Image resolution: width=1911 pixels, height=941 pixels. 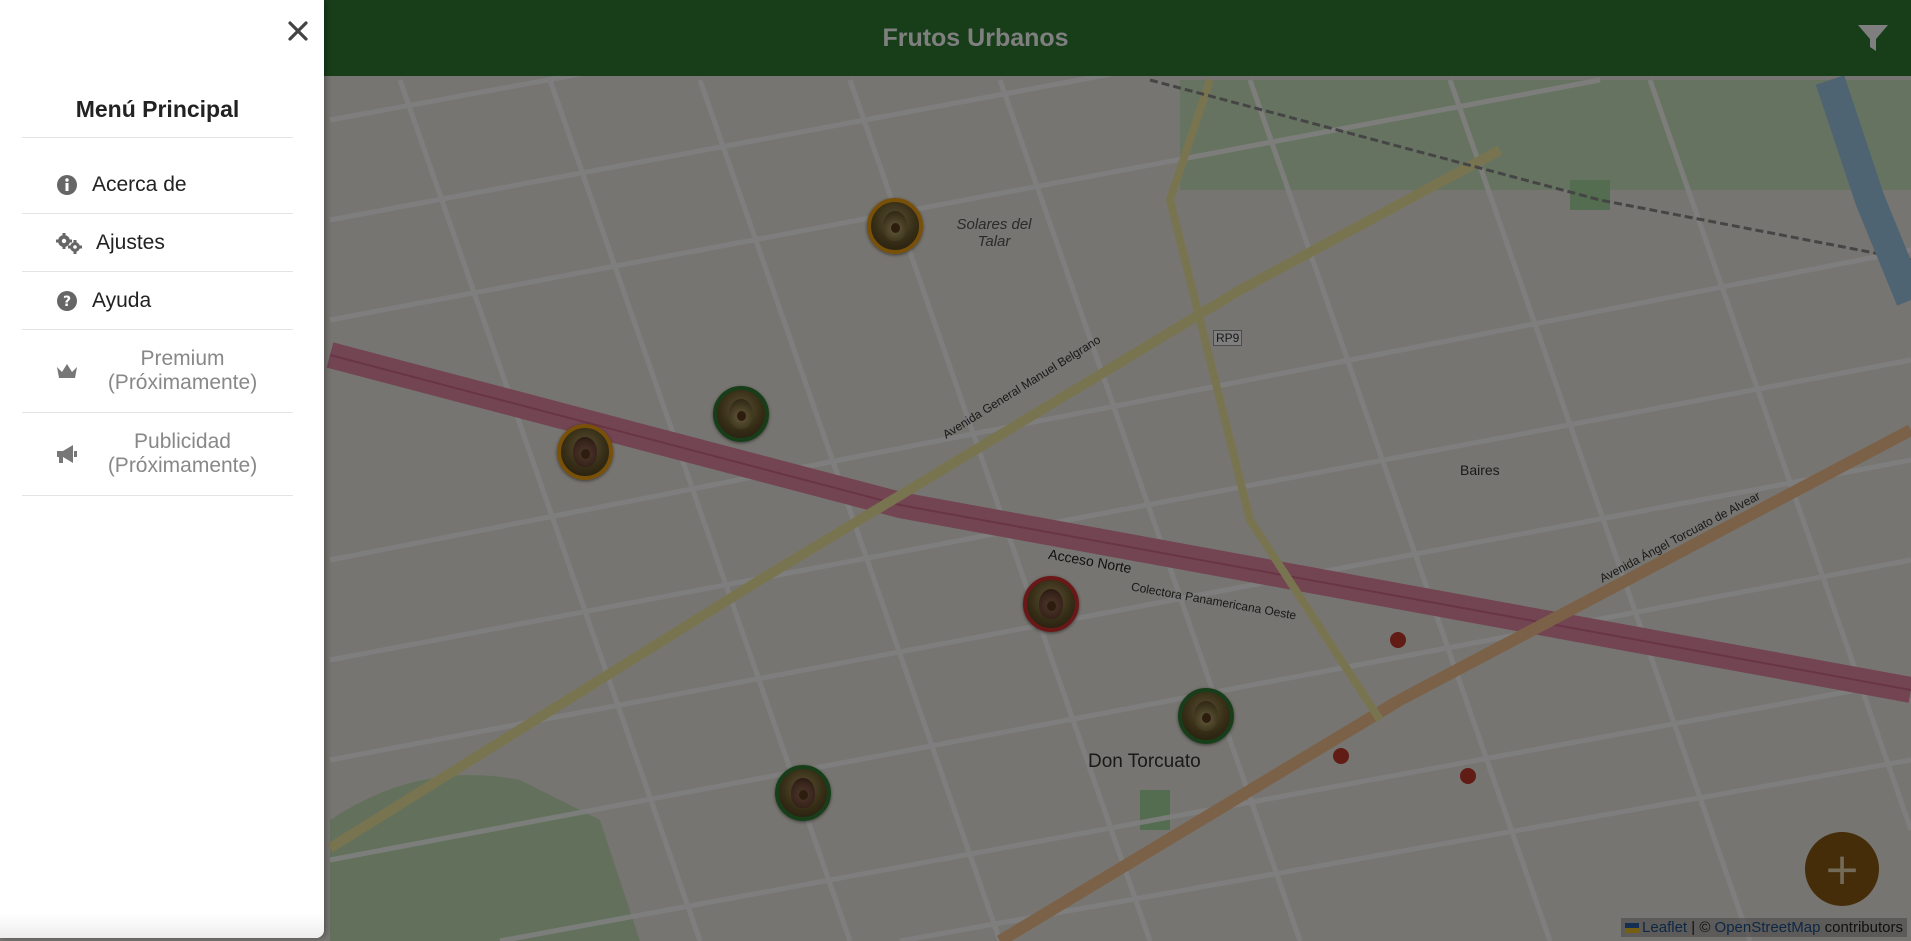 I want to click on menu-item-help: ? Ayuda, so click(x=157, y=301).